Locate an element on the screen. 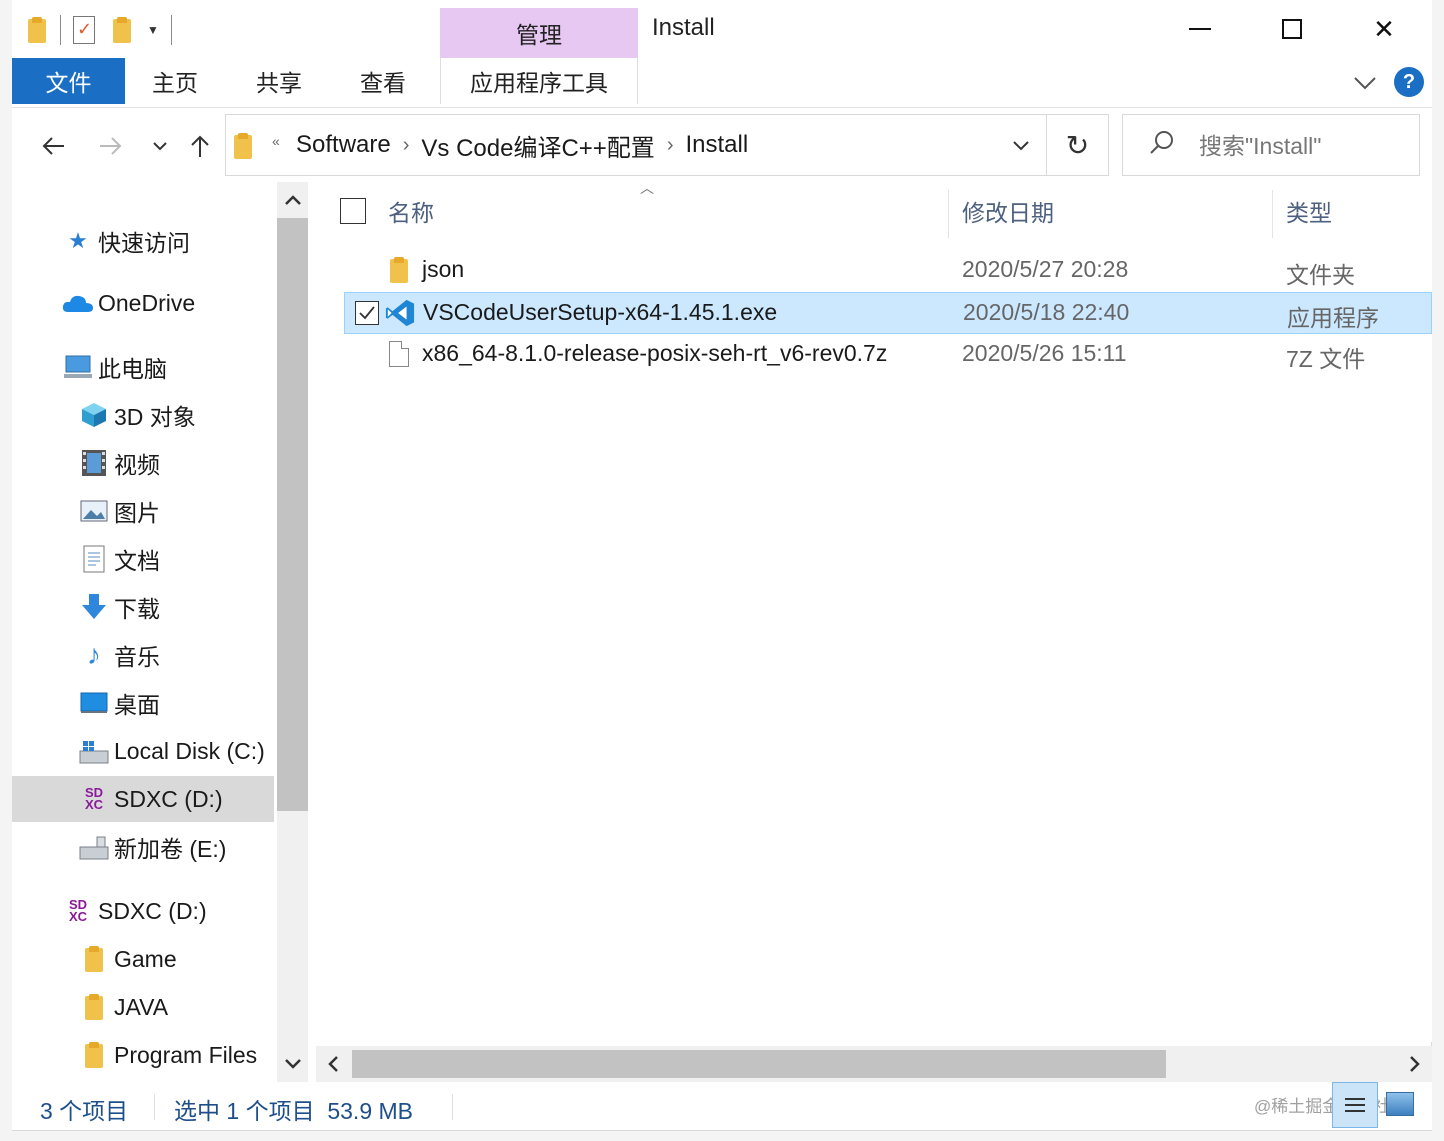 The height and width of the screenshot is (1141, 1444). up-arrow-icon is located at coordinates (200, 146).